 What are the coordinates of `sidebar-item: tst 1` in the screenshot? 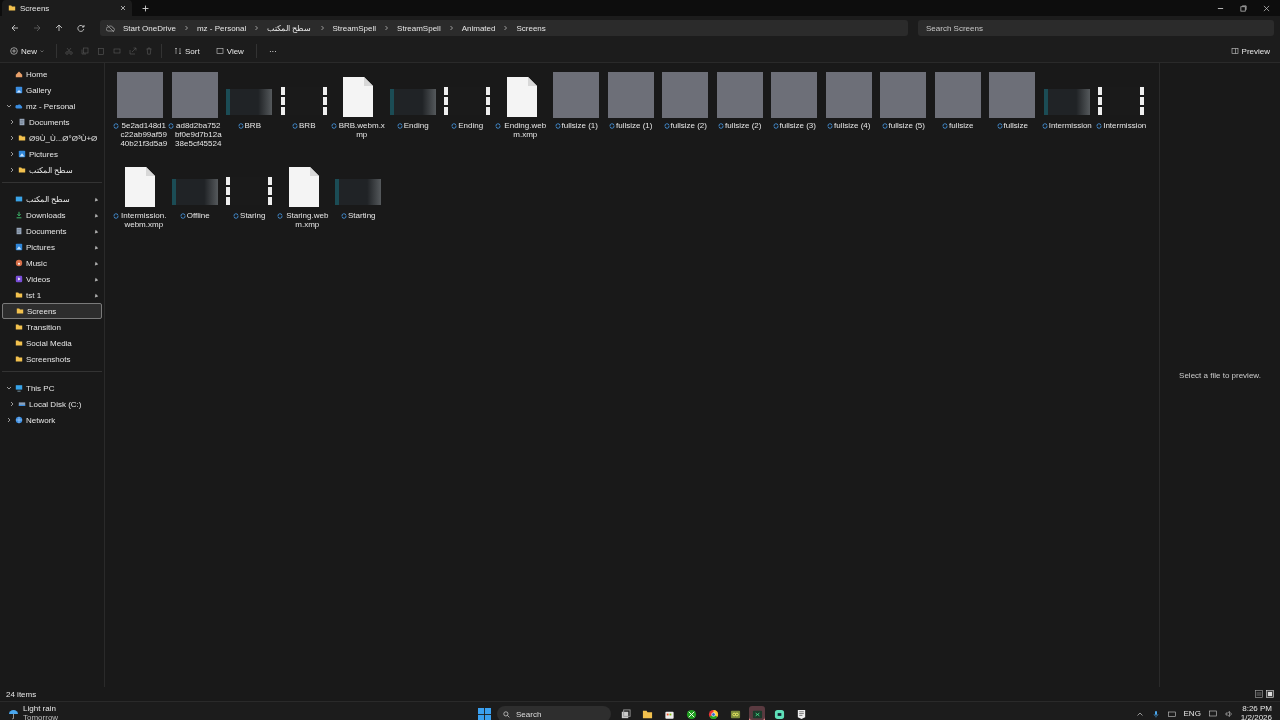 It's located at (52, 295).